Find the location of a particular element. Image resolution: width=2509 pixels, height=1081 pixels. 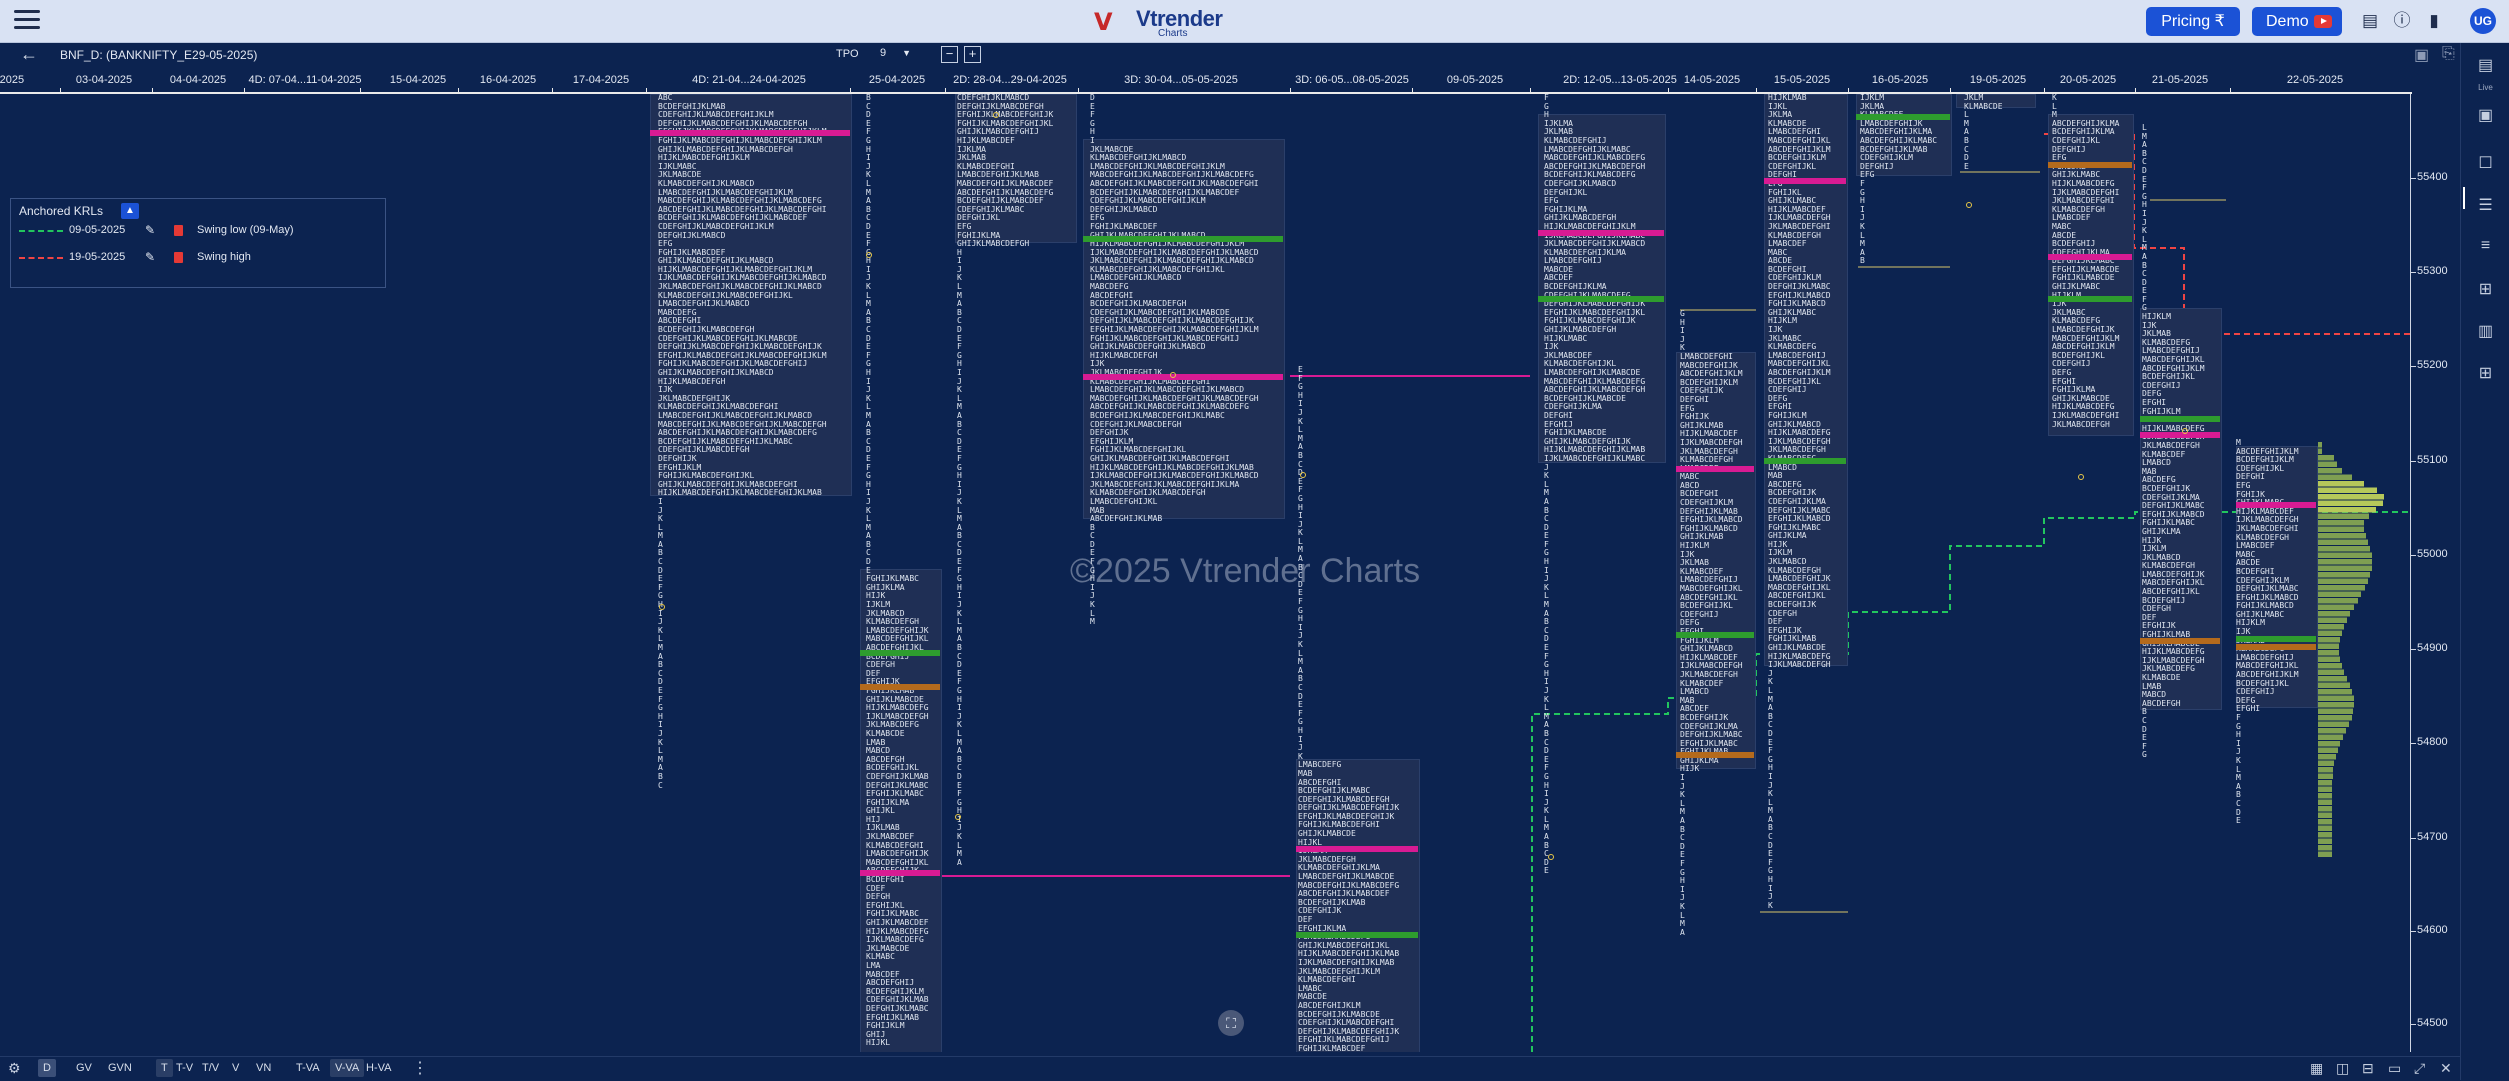

info-icon: ⓘ is located at coordinates (2402, 21).